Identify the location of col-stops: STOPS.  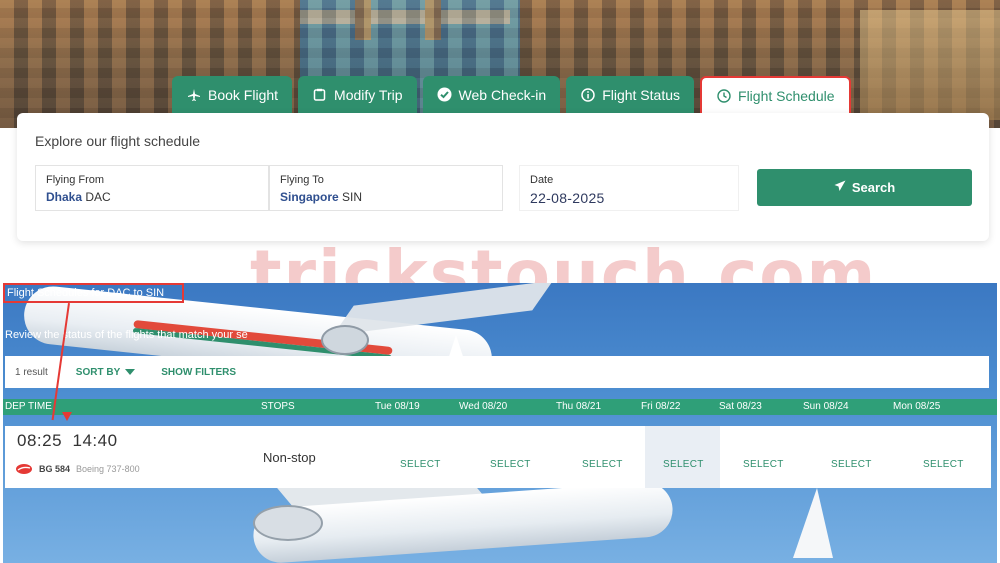
(278, 406).